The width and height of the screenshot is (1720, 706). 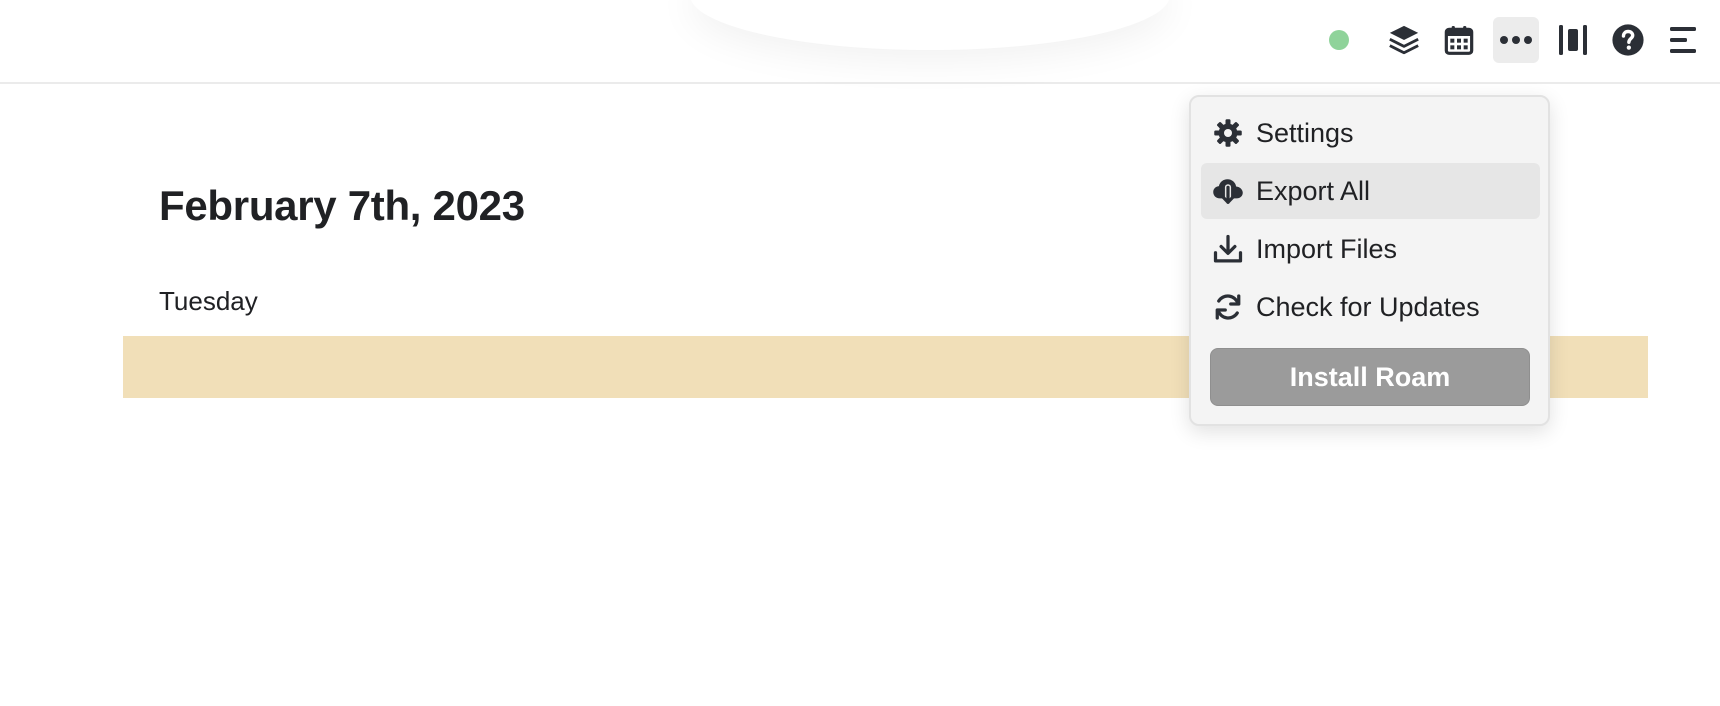 I want to click on menu-item-label: Settings, so click(x=1305, y=132).